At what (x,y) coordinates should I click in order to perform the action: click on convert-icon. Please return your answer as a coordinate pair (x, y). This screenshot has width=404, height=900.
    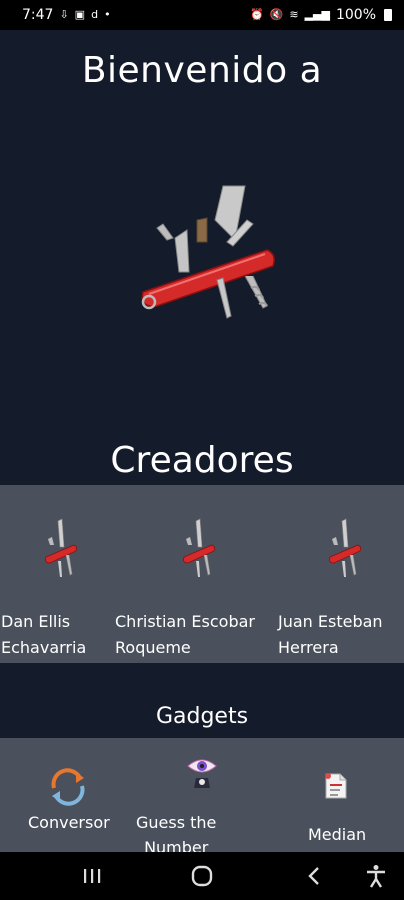
    Looking at the image, I should click on (68, 787).